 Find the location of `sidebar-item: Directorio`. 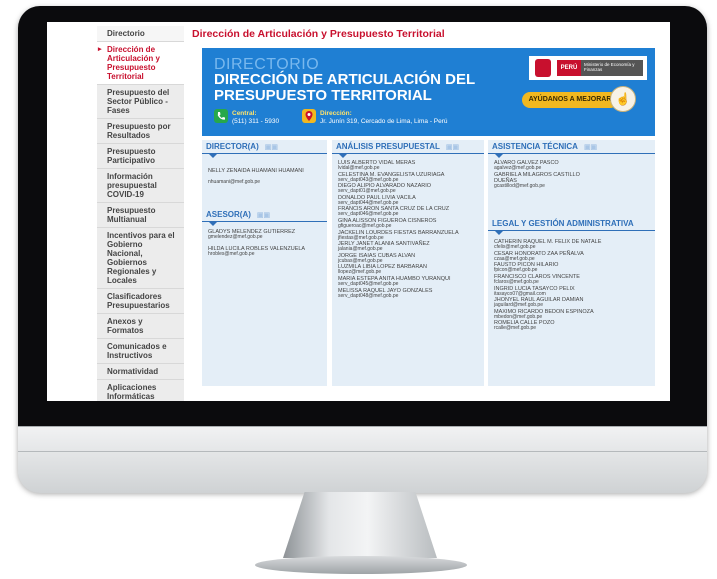

sidebar-item: Directorio is located at coordinates (140, 34).